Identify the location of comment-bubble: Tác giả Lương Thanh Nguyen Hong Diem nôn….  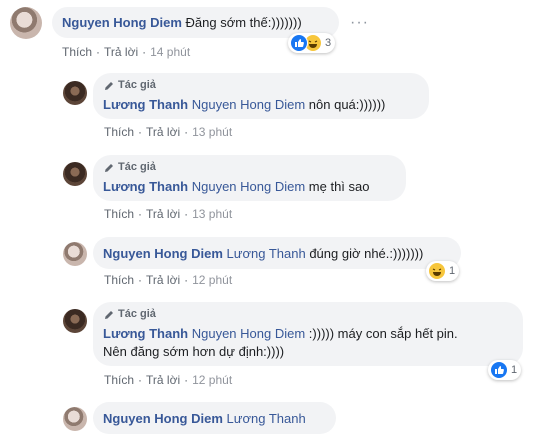
(261, 96).